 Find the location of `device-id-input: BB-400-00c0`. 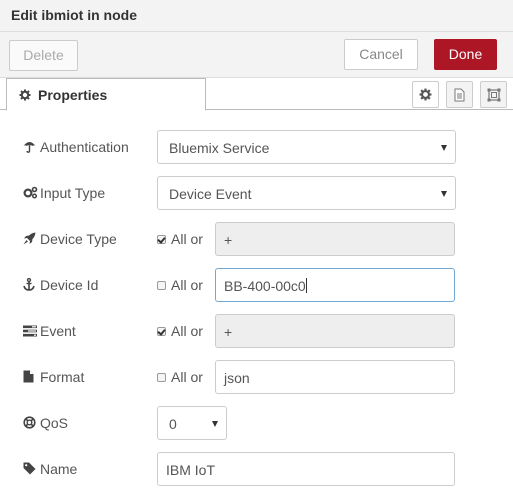

device-id-input: BB-400-00c0 is located at coordinates (335, 285).